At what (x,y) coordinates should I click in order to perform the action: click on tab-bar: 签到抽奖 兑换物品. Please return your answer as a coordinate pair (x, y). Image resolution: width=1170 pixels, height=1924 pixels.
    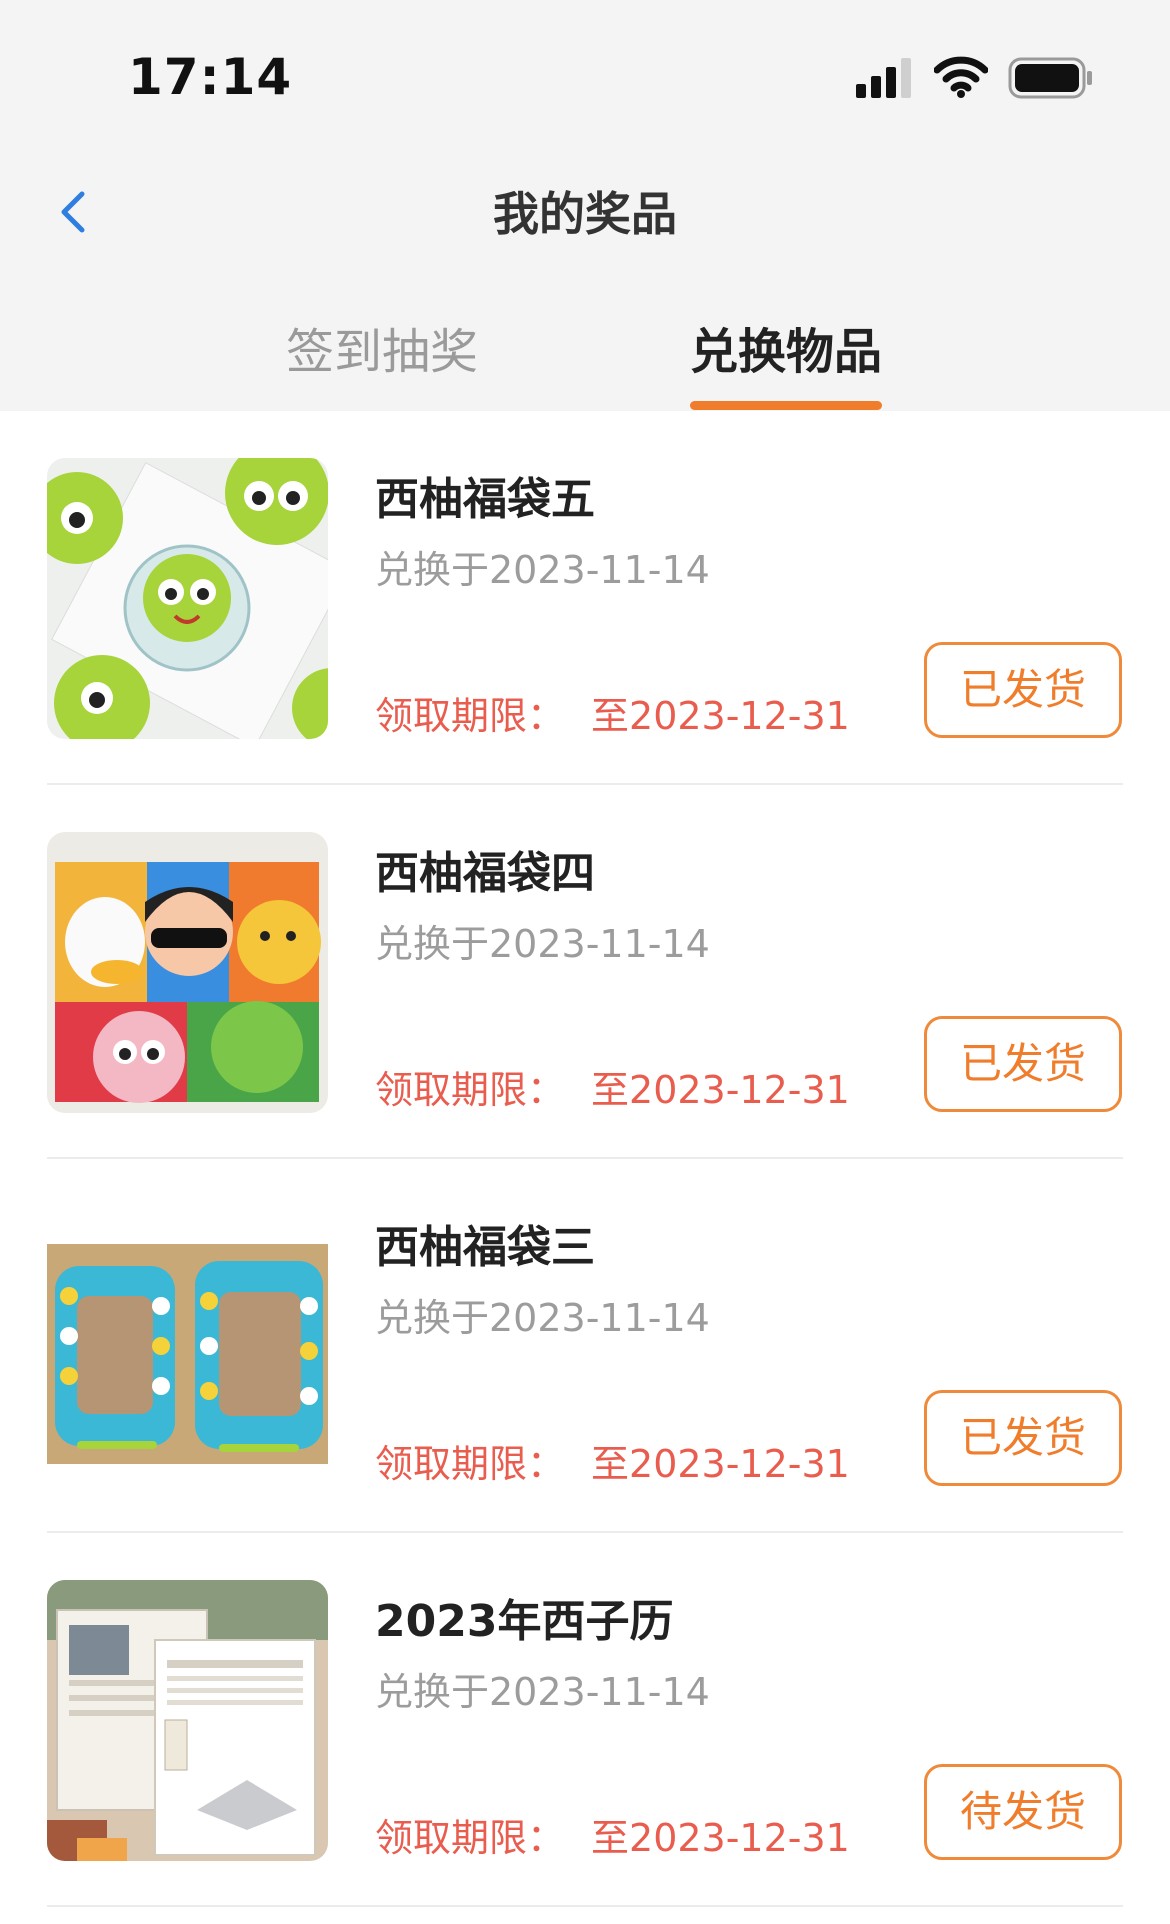
    Looking at the image, I should click on (585, 355).